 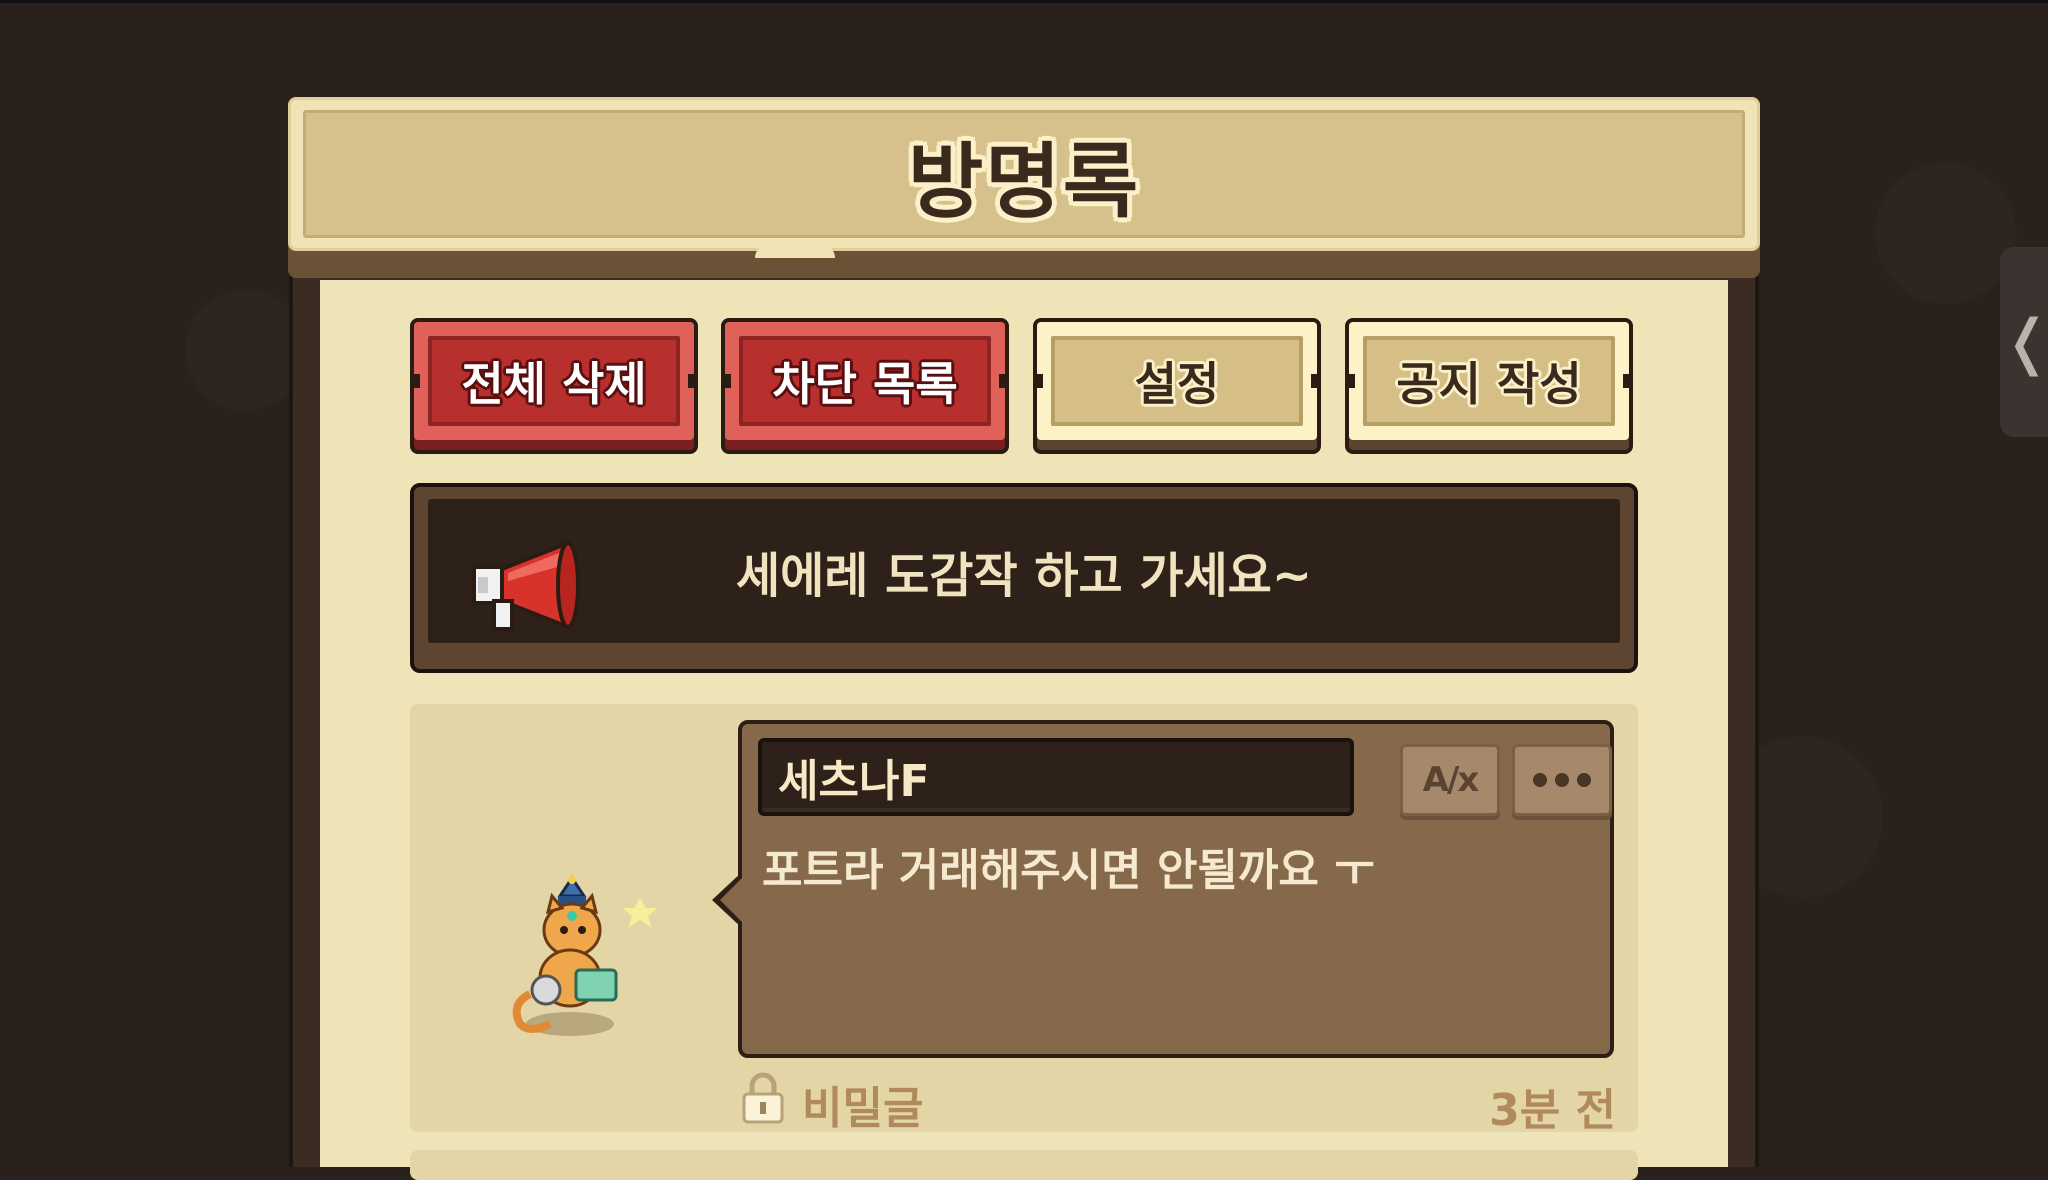 I want to click on next-entry-peek, so click(x=1024, y=1165).